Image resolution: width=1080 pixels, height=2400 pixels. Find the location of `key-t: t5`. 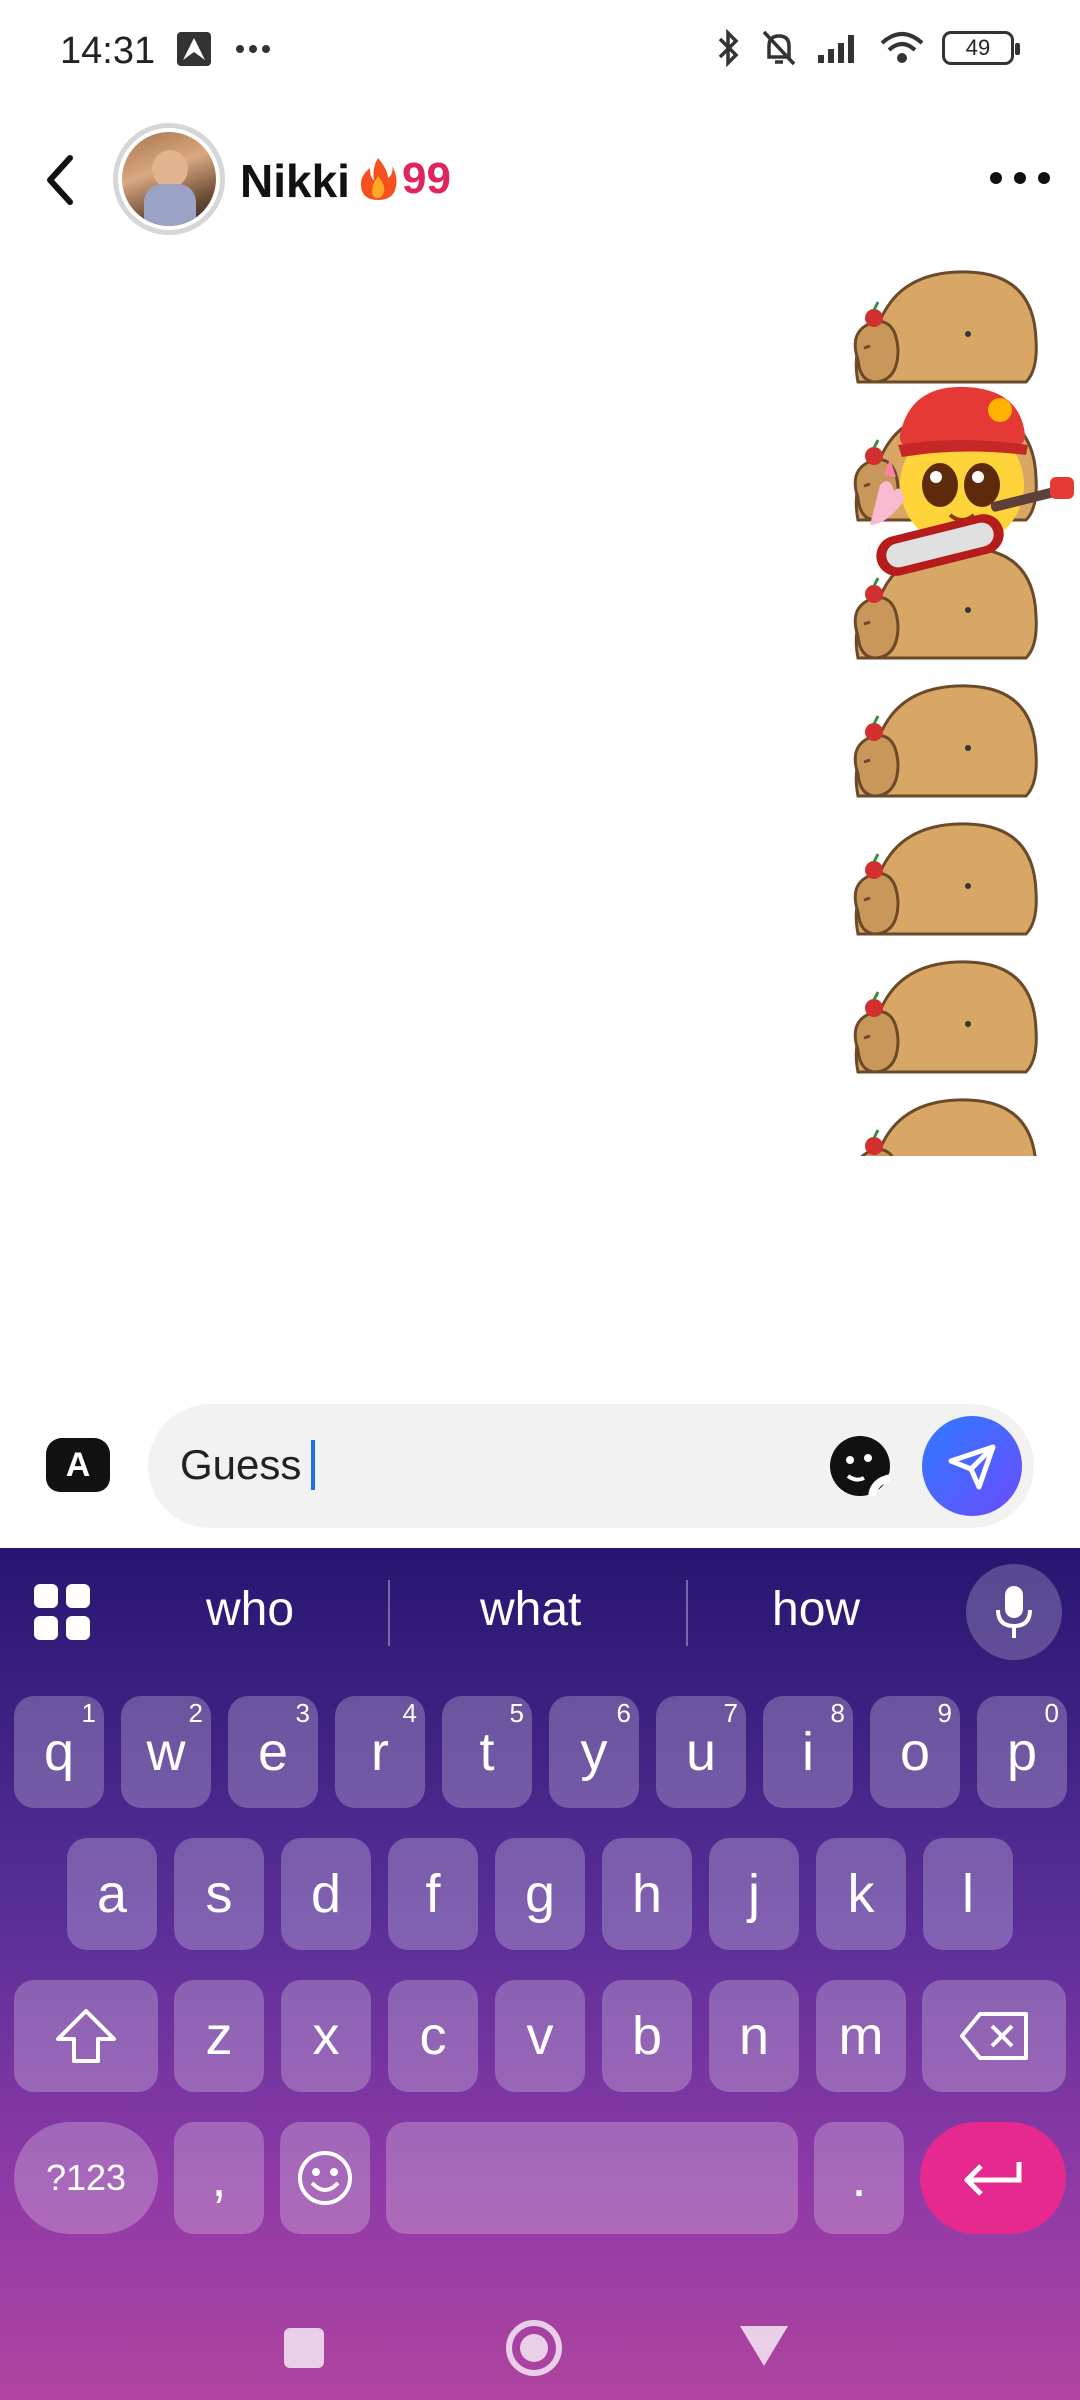

key-t: t5 is located at coordinates (487, 1752).